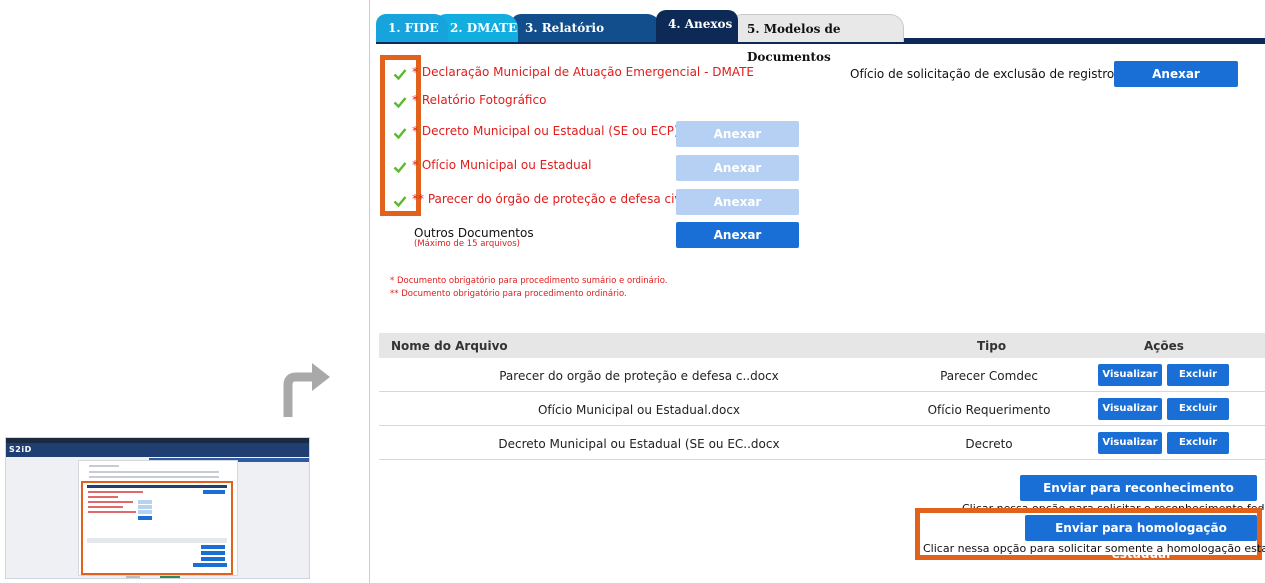 The width and height of the screenshot is (1265, 583). Describe the element at coordinates (989, 376) in the screenshot. I see `file-type: Parecer Comdec` at that location.